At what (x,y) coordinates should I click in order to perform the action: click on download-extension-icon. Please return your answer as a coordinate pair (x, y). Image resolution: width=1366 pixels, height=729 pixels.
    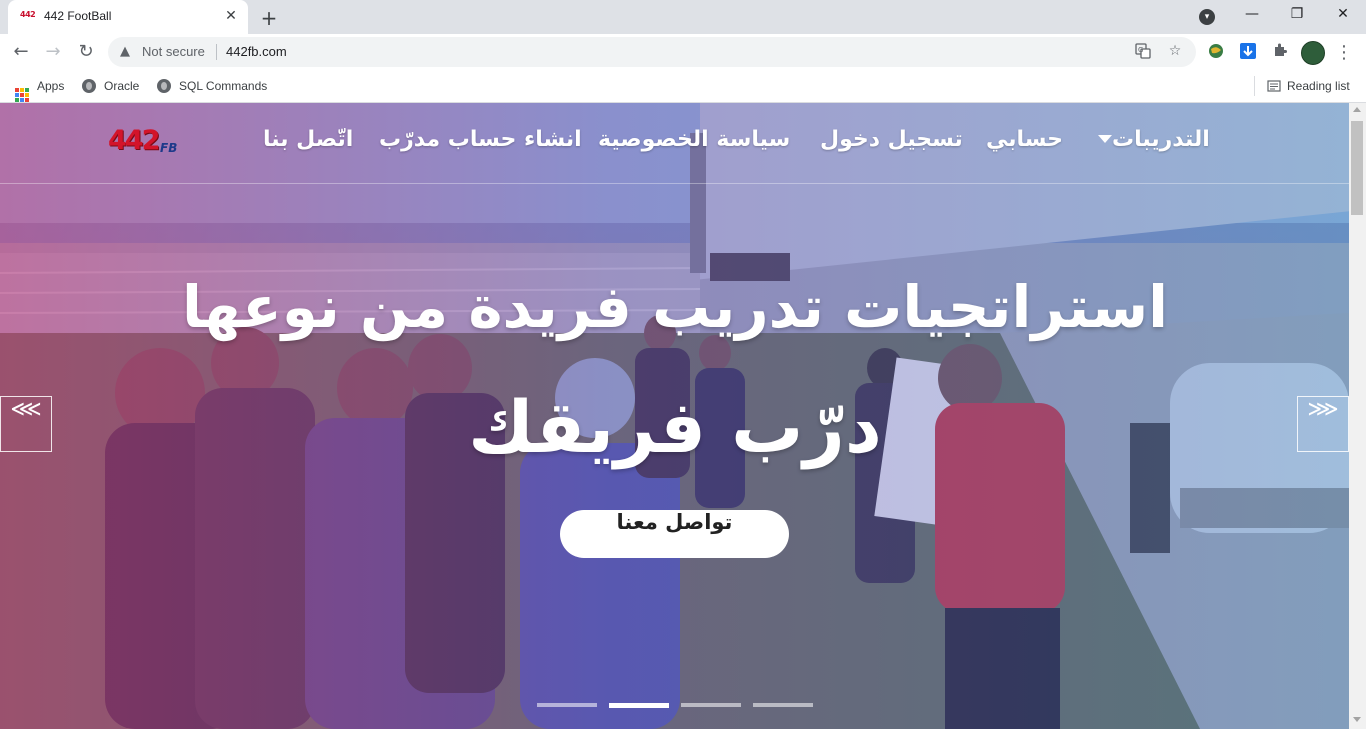
    Looking at the image, I should click on (1248, 52).